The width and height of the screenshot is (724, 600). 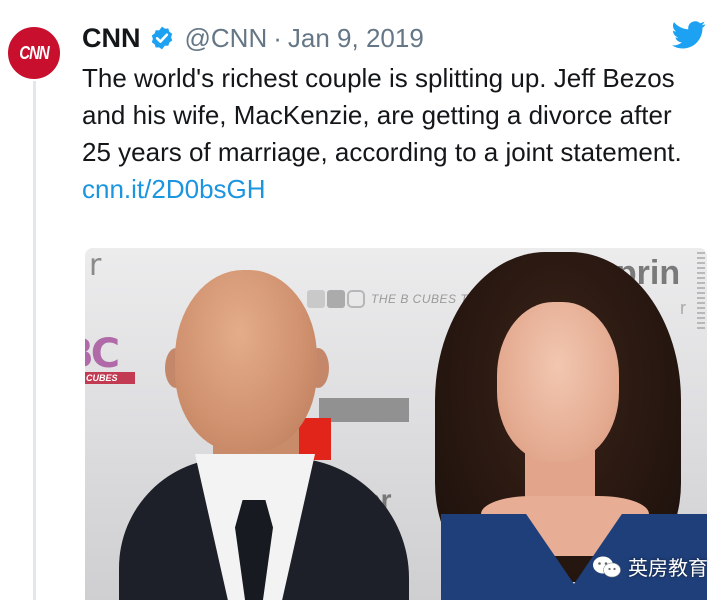 What do you see at coordinates (336, 299) in the screenshot?
I see `youtube-icon` at bounding box center [336, 299].